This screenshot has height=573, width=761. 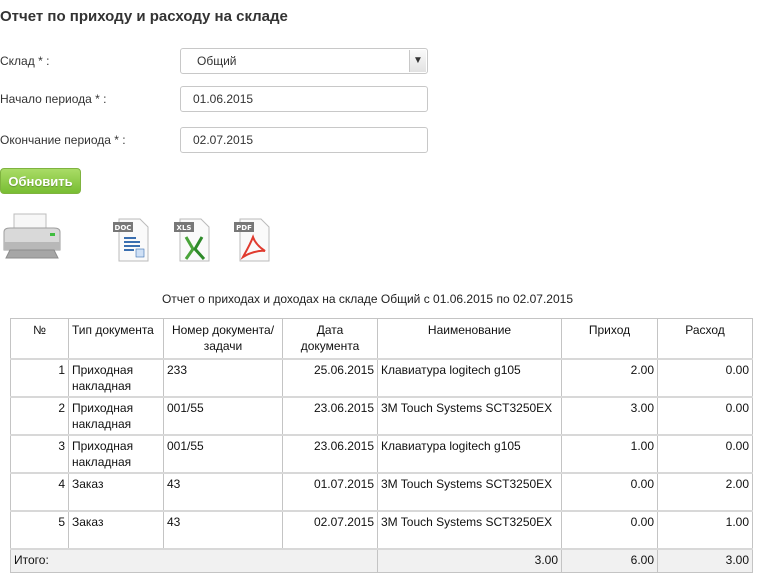 What do you see at coordinates (63, 140) in the screenshot?
I see `period-end-label: Окончание периода * :` at bounding box center [63, 140].